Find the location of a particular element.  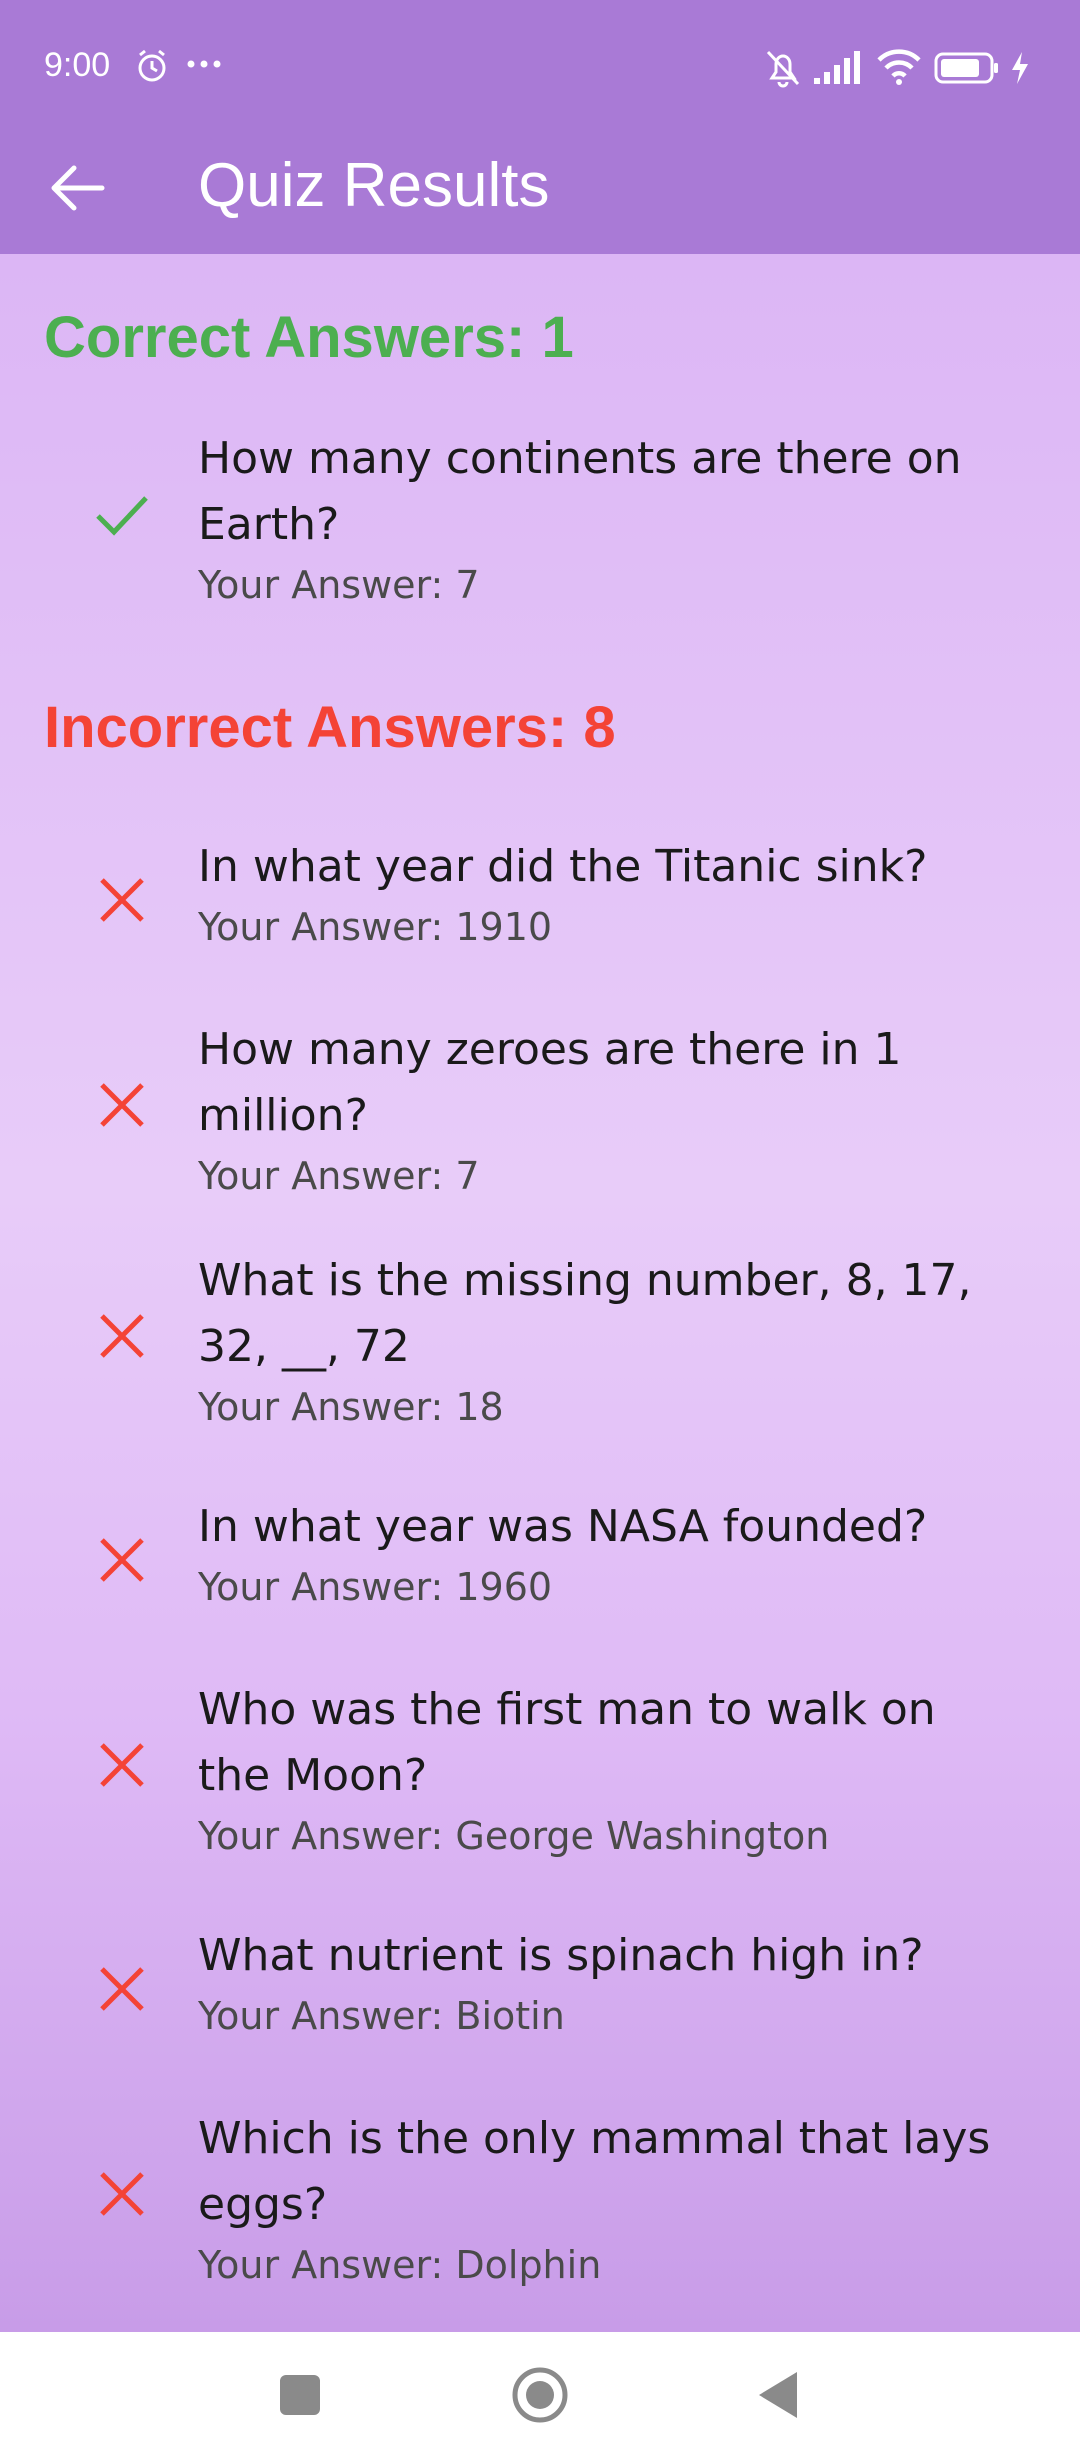

battery-icon is located at coordinates (966, 68).